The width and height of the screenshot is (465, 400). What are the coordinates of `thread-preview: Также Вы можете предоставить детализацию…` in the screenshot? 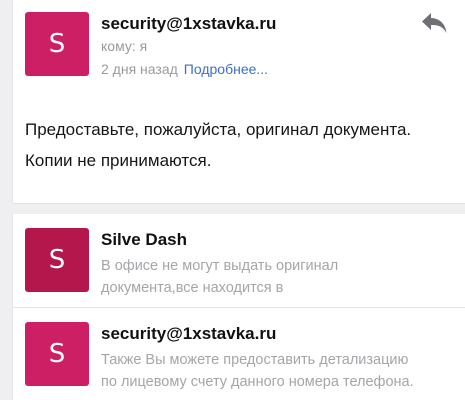 It's located at (257, 371).